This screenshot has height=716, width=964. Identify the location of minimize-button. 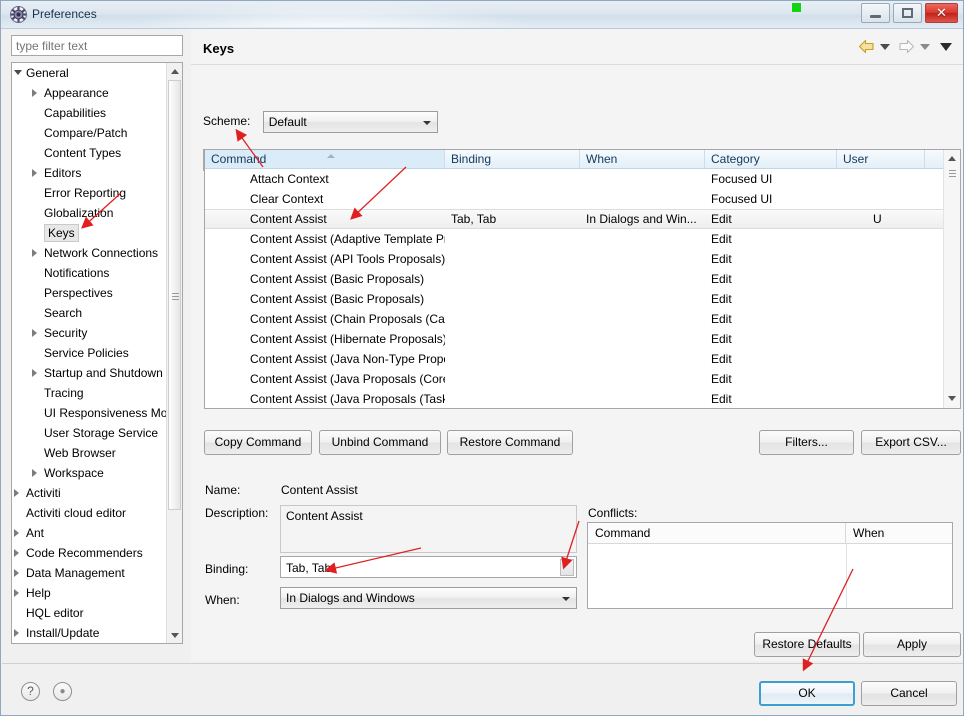
(875, 13).